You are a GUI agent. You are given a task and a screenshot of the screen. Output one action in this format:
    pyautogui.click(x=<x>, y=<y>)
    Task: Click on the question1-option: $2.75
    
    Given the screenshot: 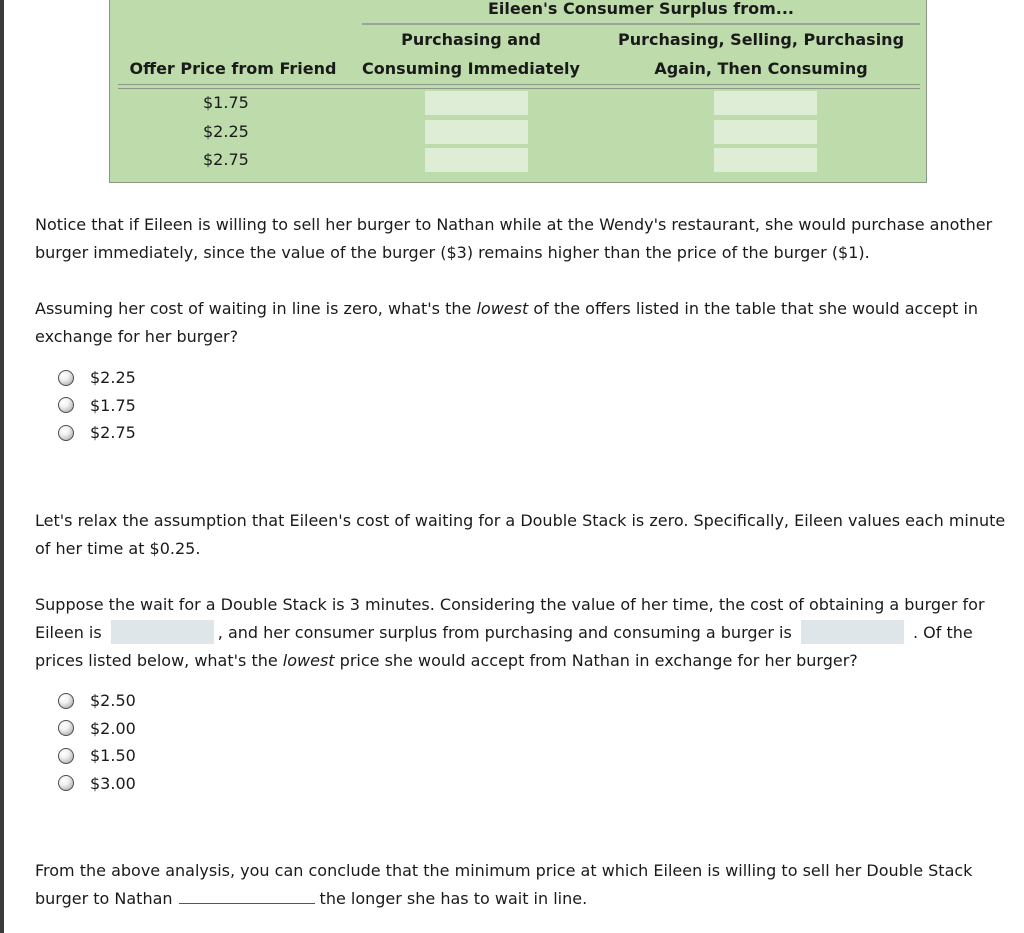 What is the action you would take?
    pyautogui.click(x=97, y=433)
    